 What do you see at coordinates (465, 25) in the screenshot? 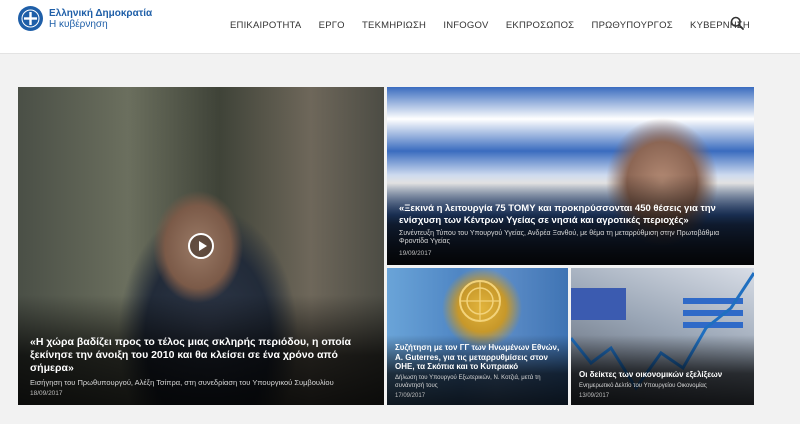
I see `nav-item-infogov: INFOGOV` at bounding box center [465, 25].